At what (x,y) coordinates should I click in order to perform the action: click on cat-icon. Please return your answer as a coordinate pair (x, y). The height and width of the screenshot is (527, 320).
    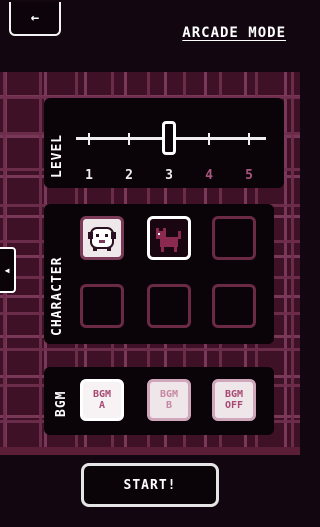
    Looking at the image, I should click on (168, 240).